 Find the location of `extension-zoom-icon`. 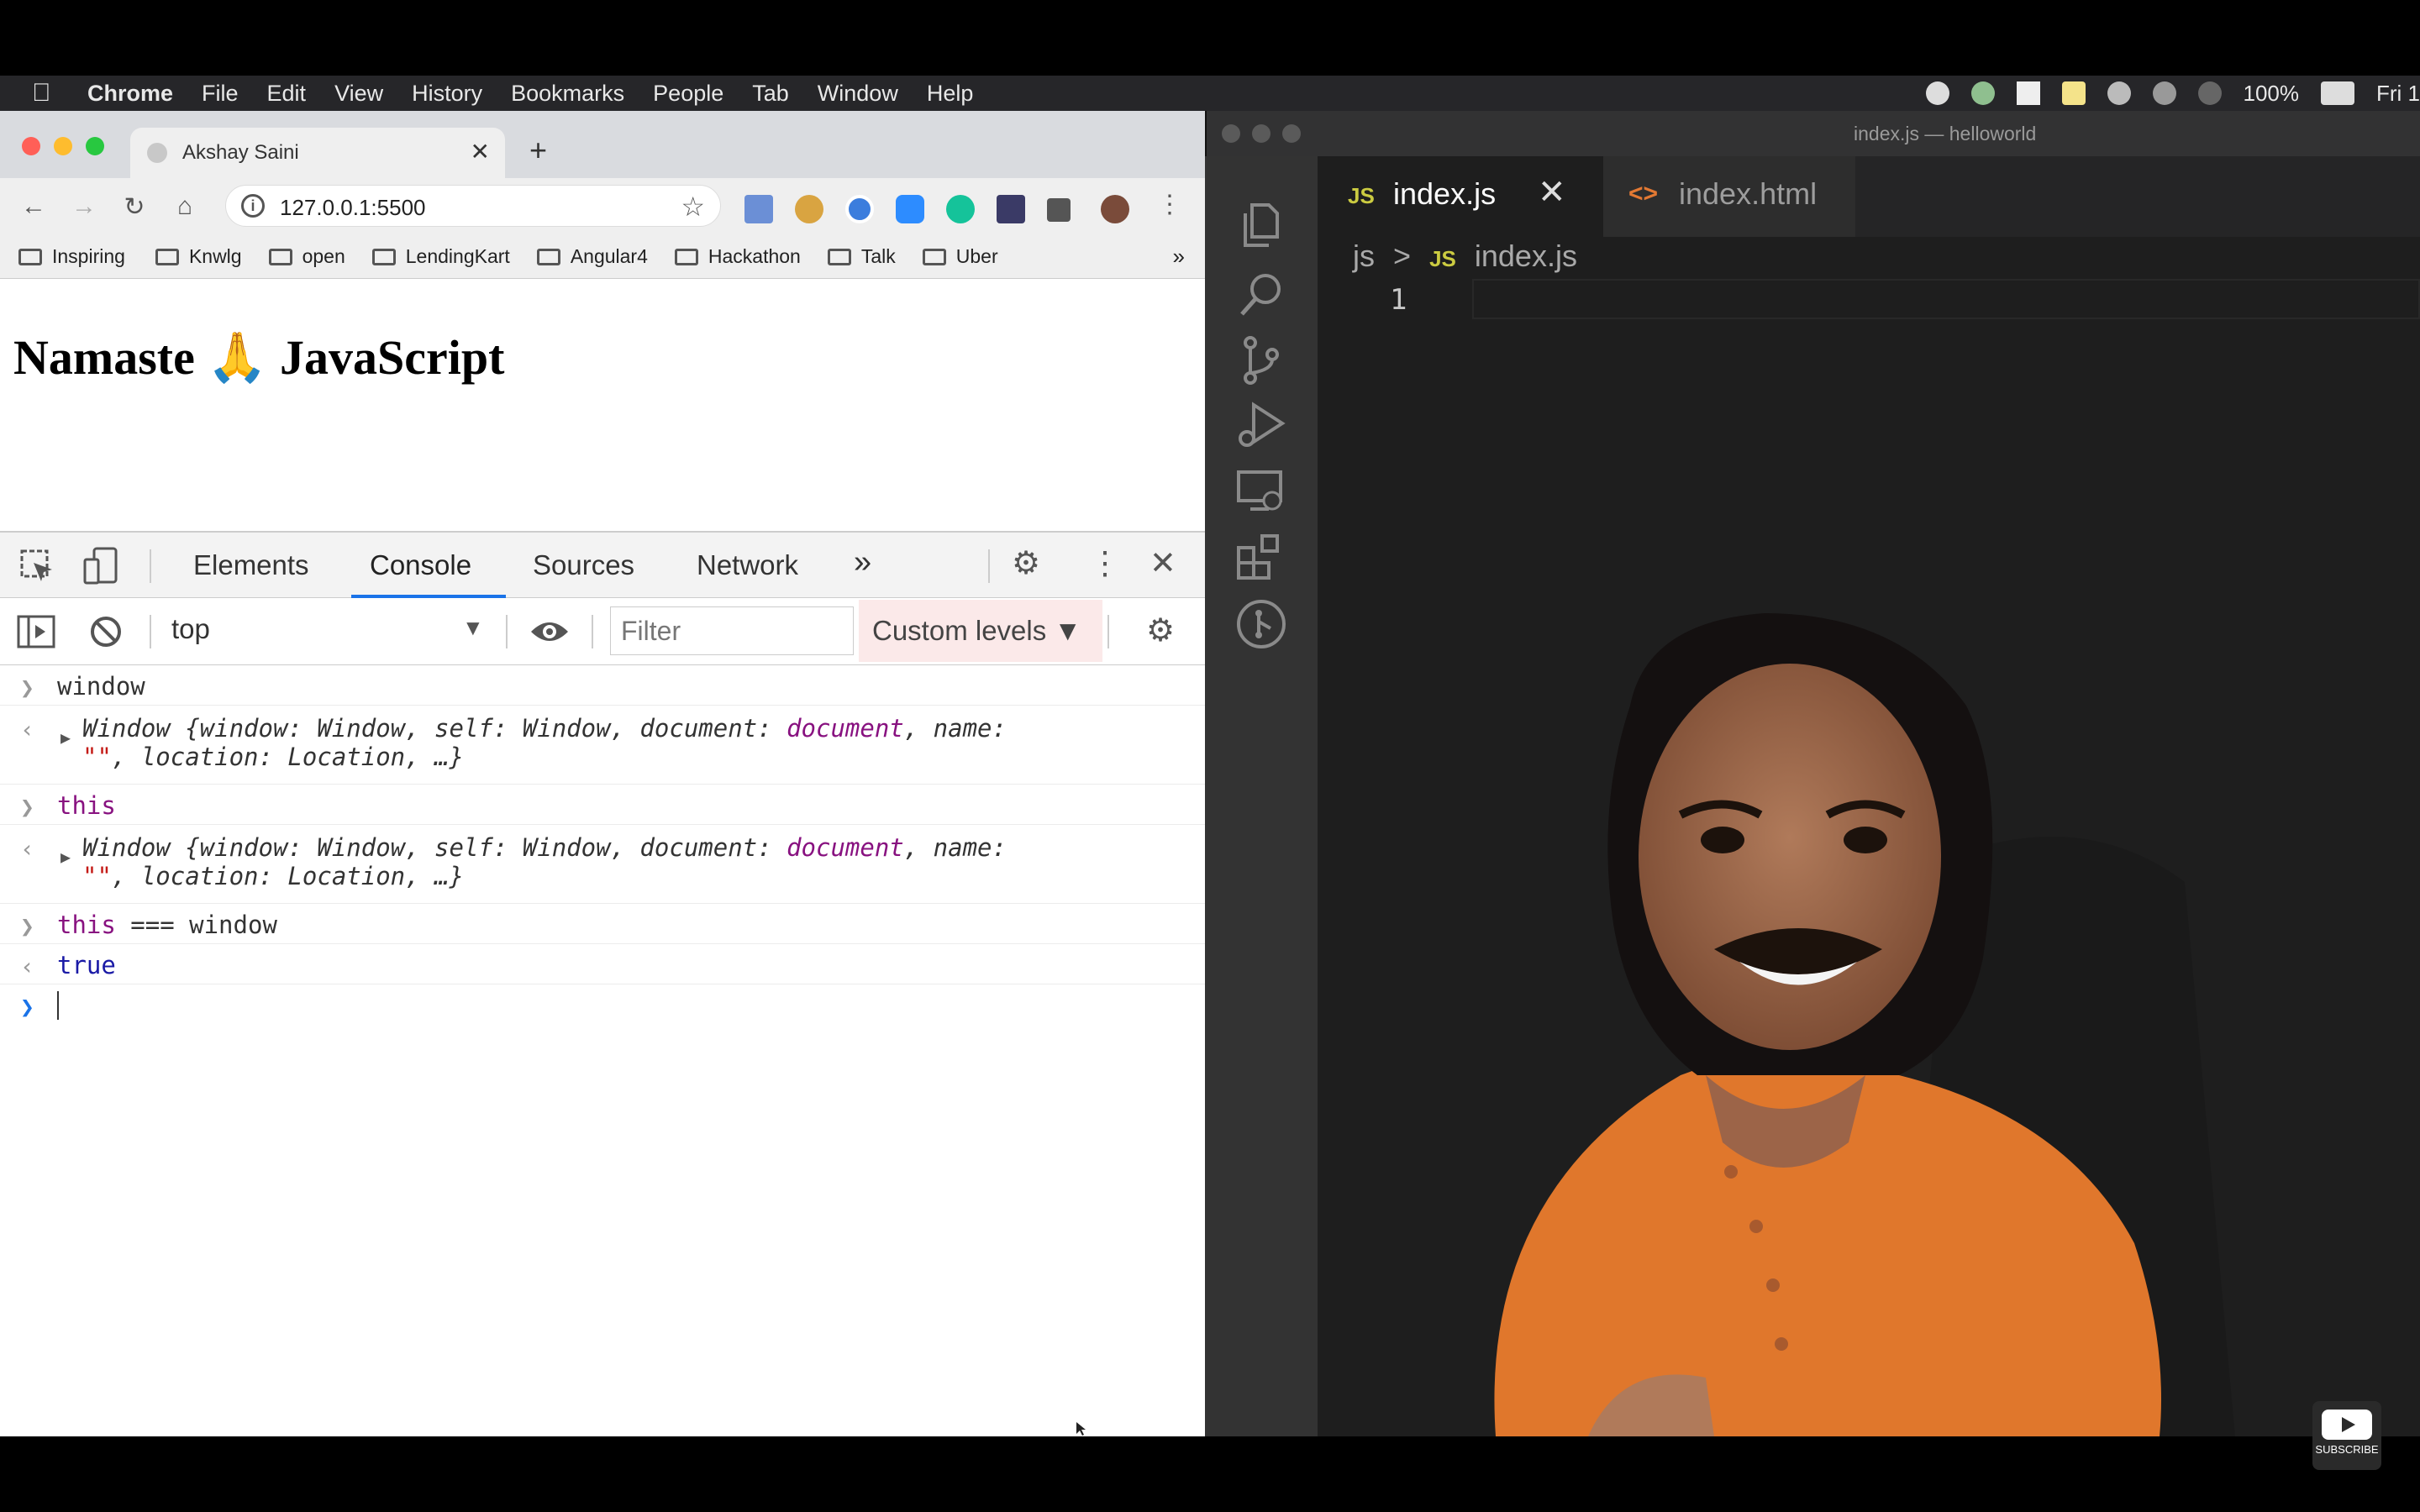

extension-zoom-icon is located at coordinates (910, 209).